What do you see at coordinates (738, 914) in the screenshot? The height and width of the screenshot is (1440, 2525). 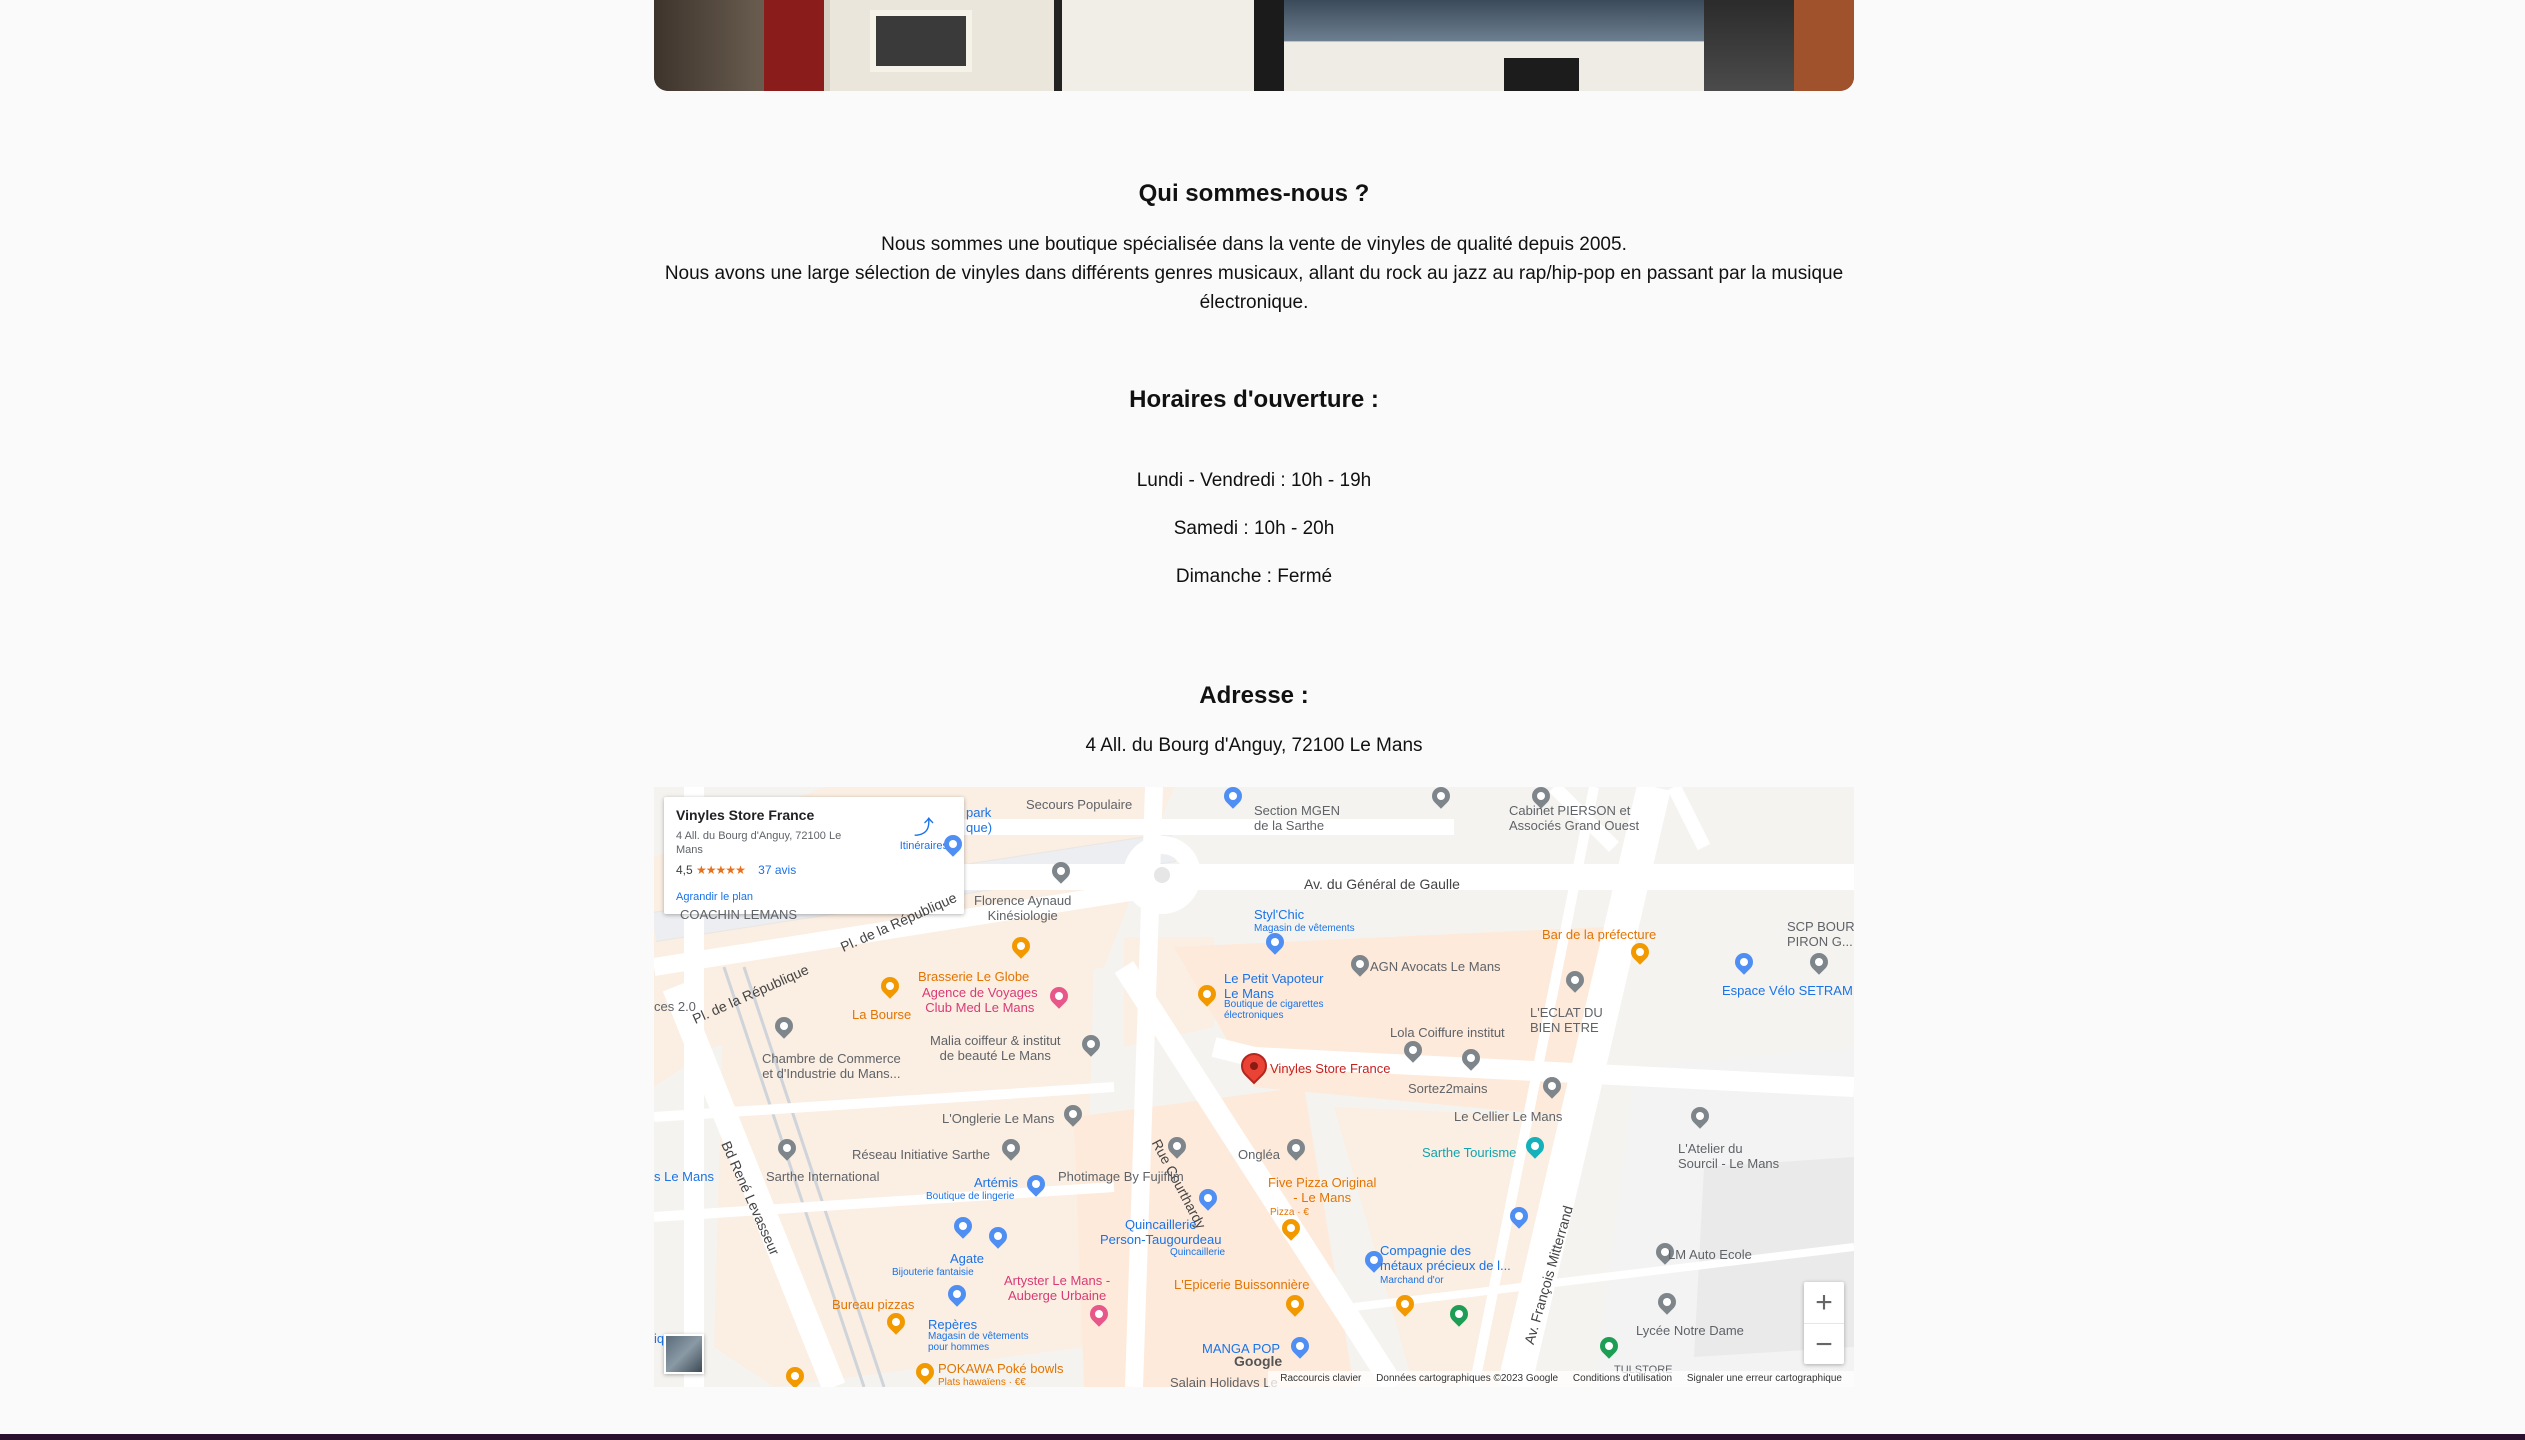 I see `map-label: COACHIN LEMANS` at bounding box center [738, 914].